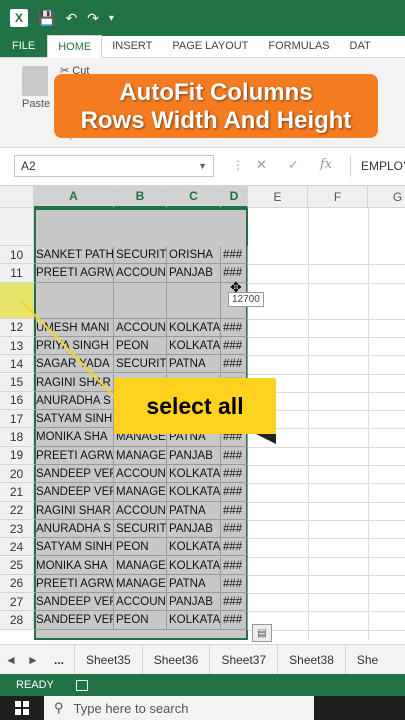 This screenshot has height=720, width=405. What do you see at coordinates (33, 660) in the screenshot?
I see `next-sheet-icon: ►` at bounding box center [33, 660].